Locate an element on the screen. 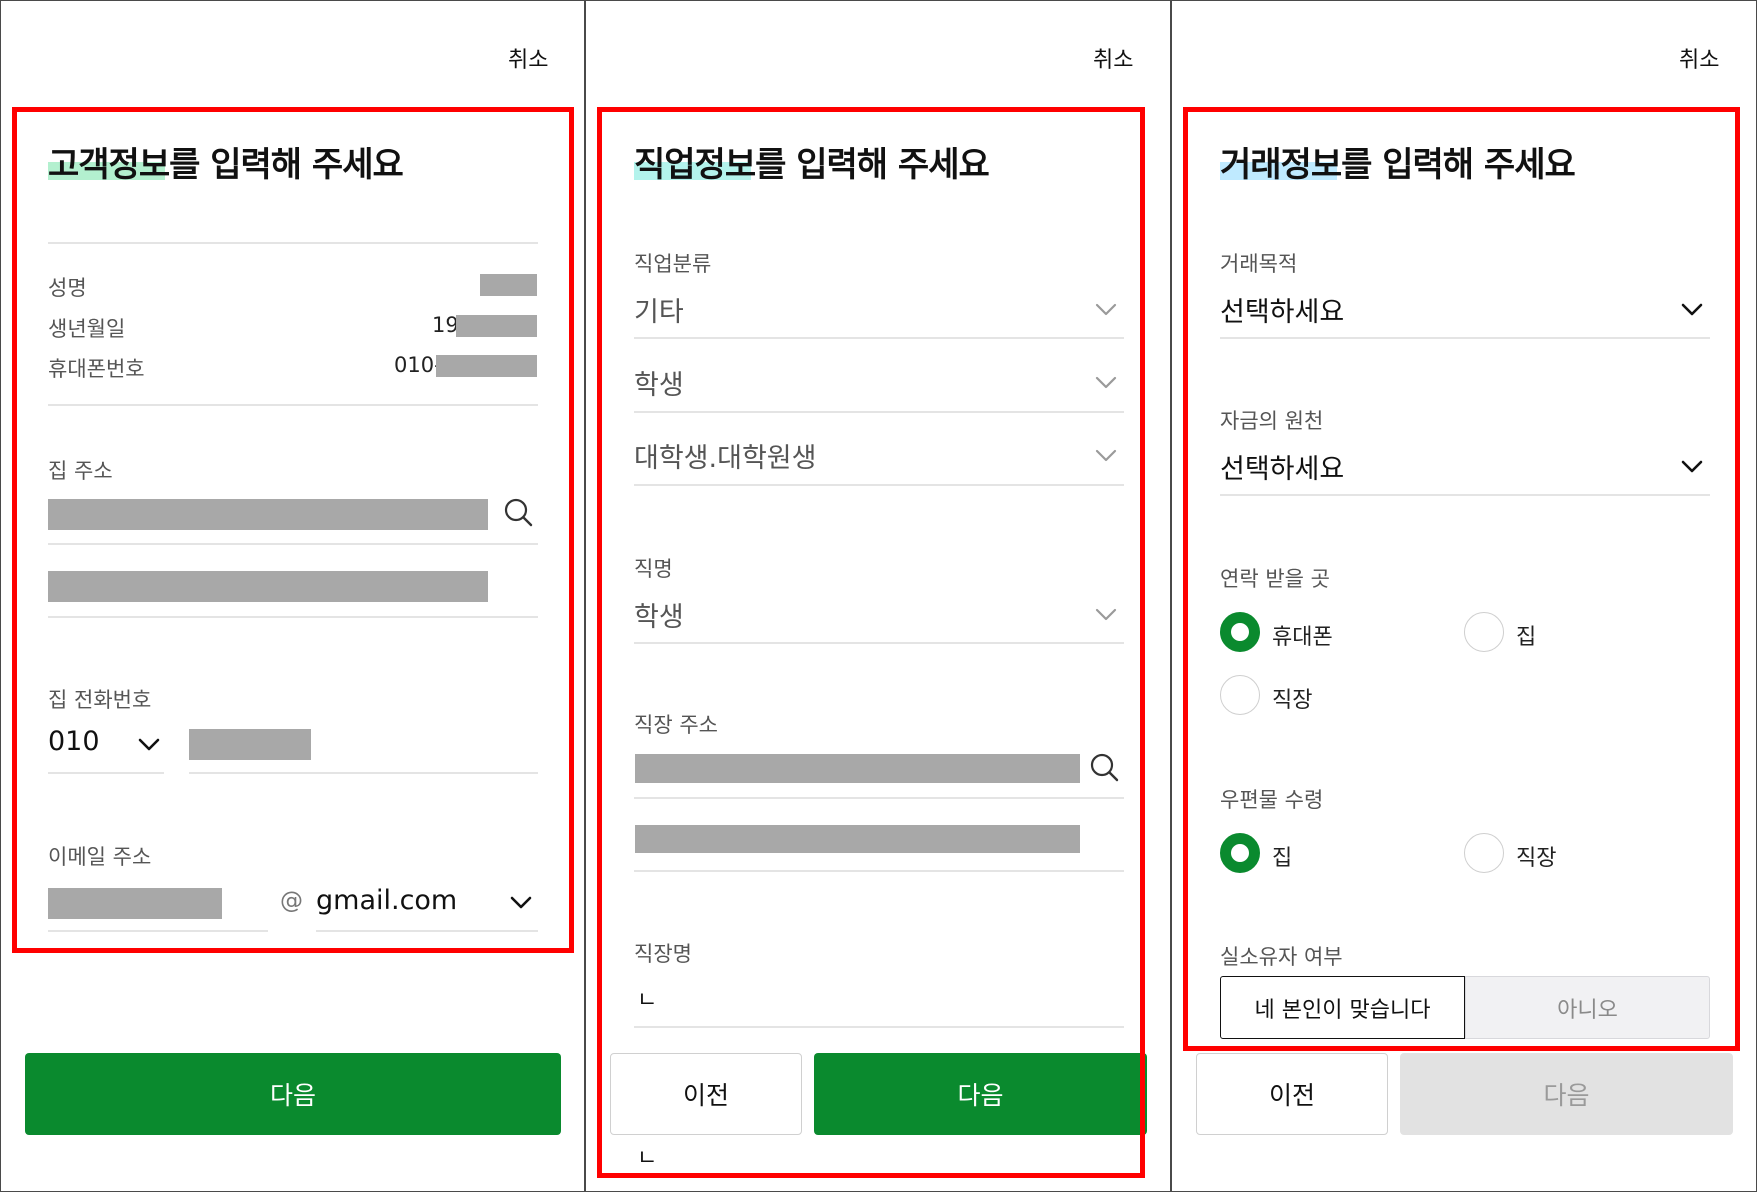  page-title: 고객정보를 입력해 주세요 is located at coordinates (226, 165).